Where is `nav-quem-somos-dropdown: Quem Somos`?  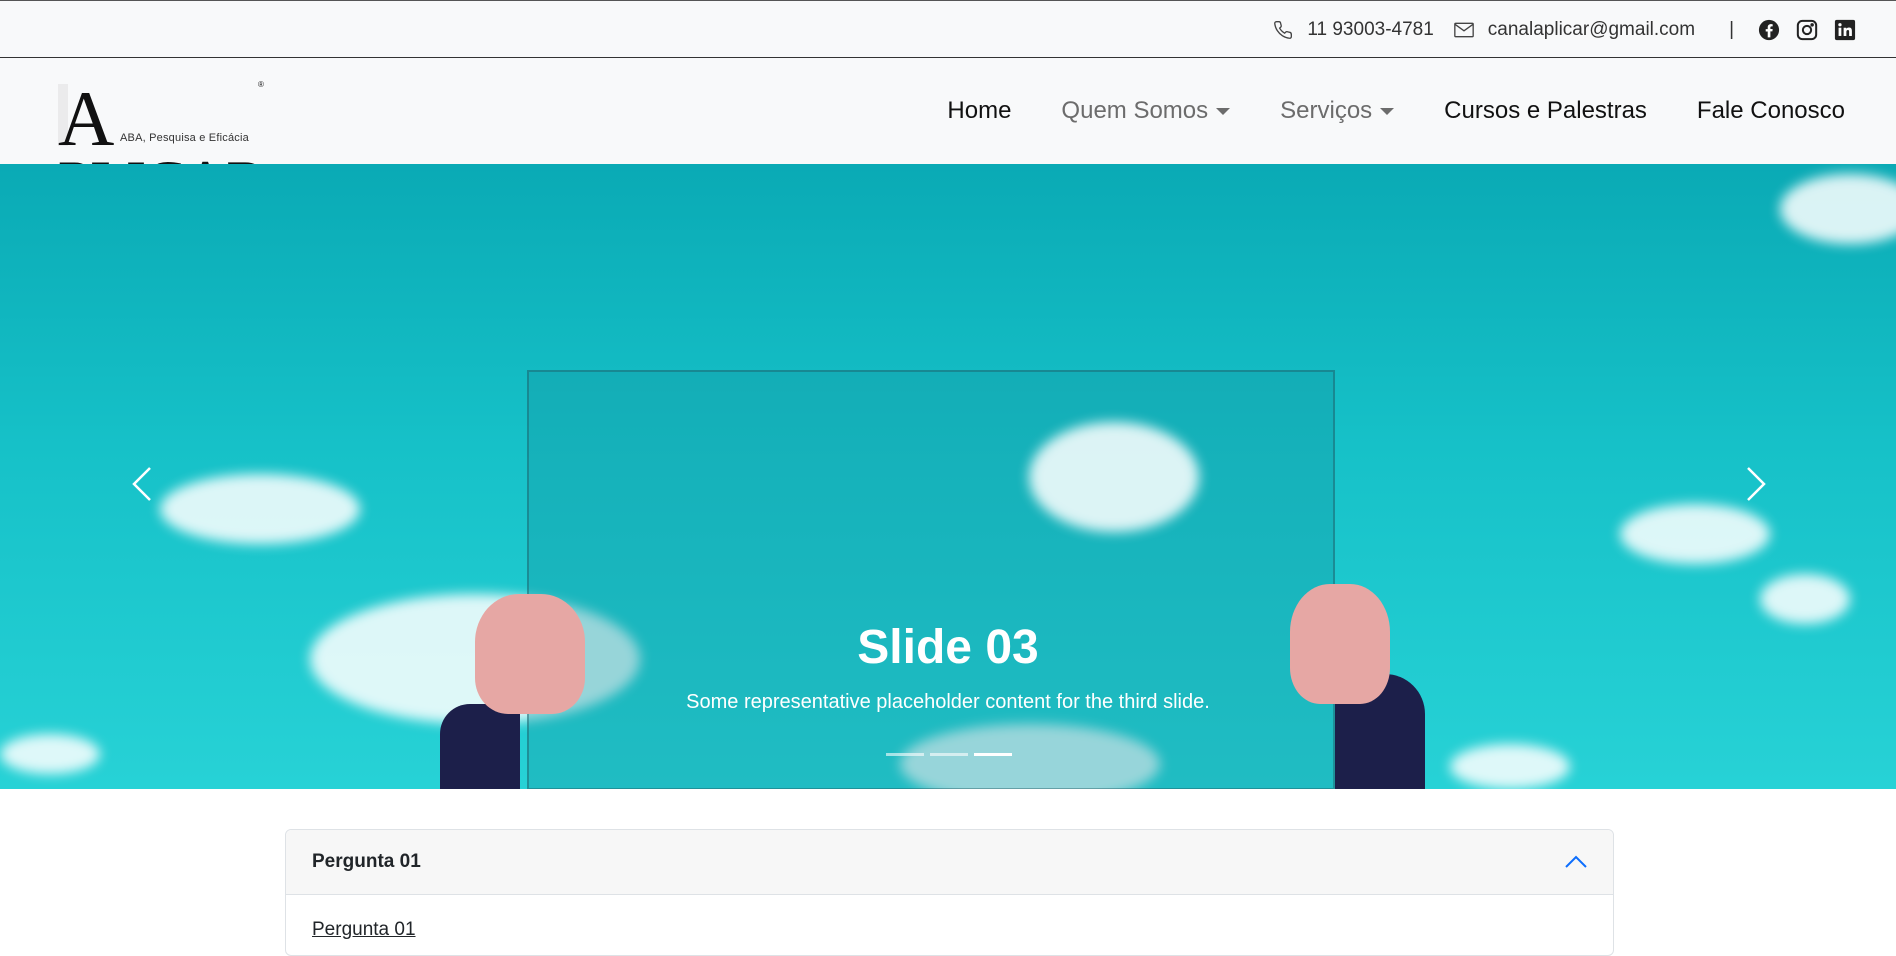
nav-quem-somos-dropdown: Quem Somos is located at coordinates (1146, 111).